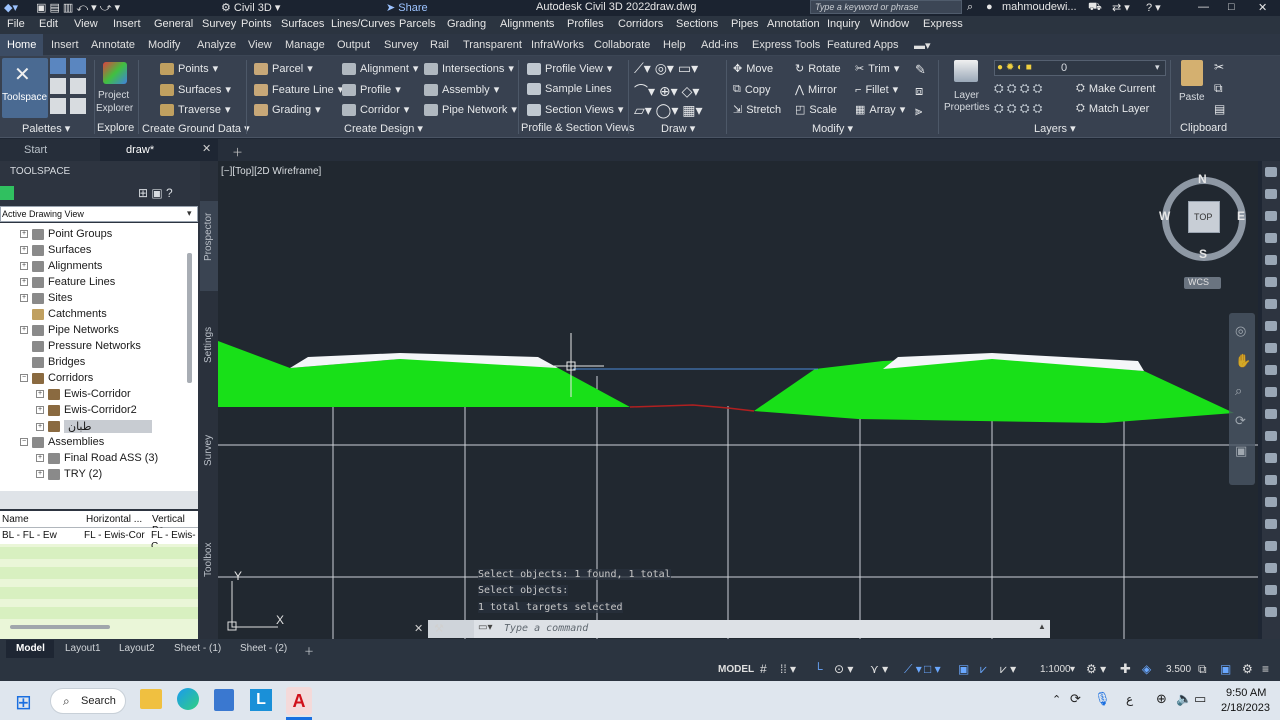 The width and height of the screenshot is (1280, 720). I want to click on search-box: Type a keyword or phrase, so click(886, 7).